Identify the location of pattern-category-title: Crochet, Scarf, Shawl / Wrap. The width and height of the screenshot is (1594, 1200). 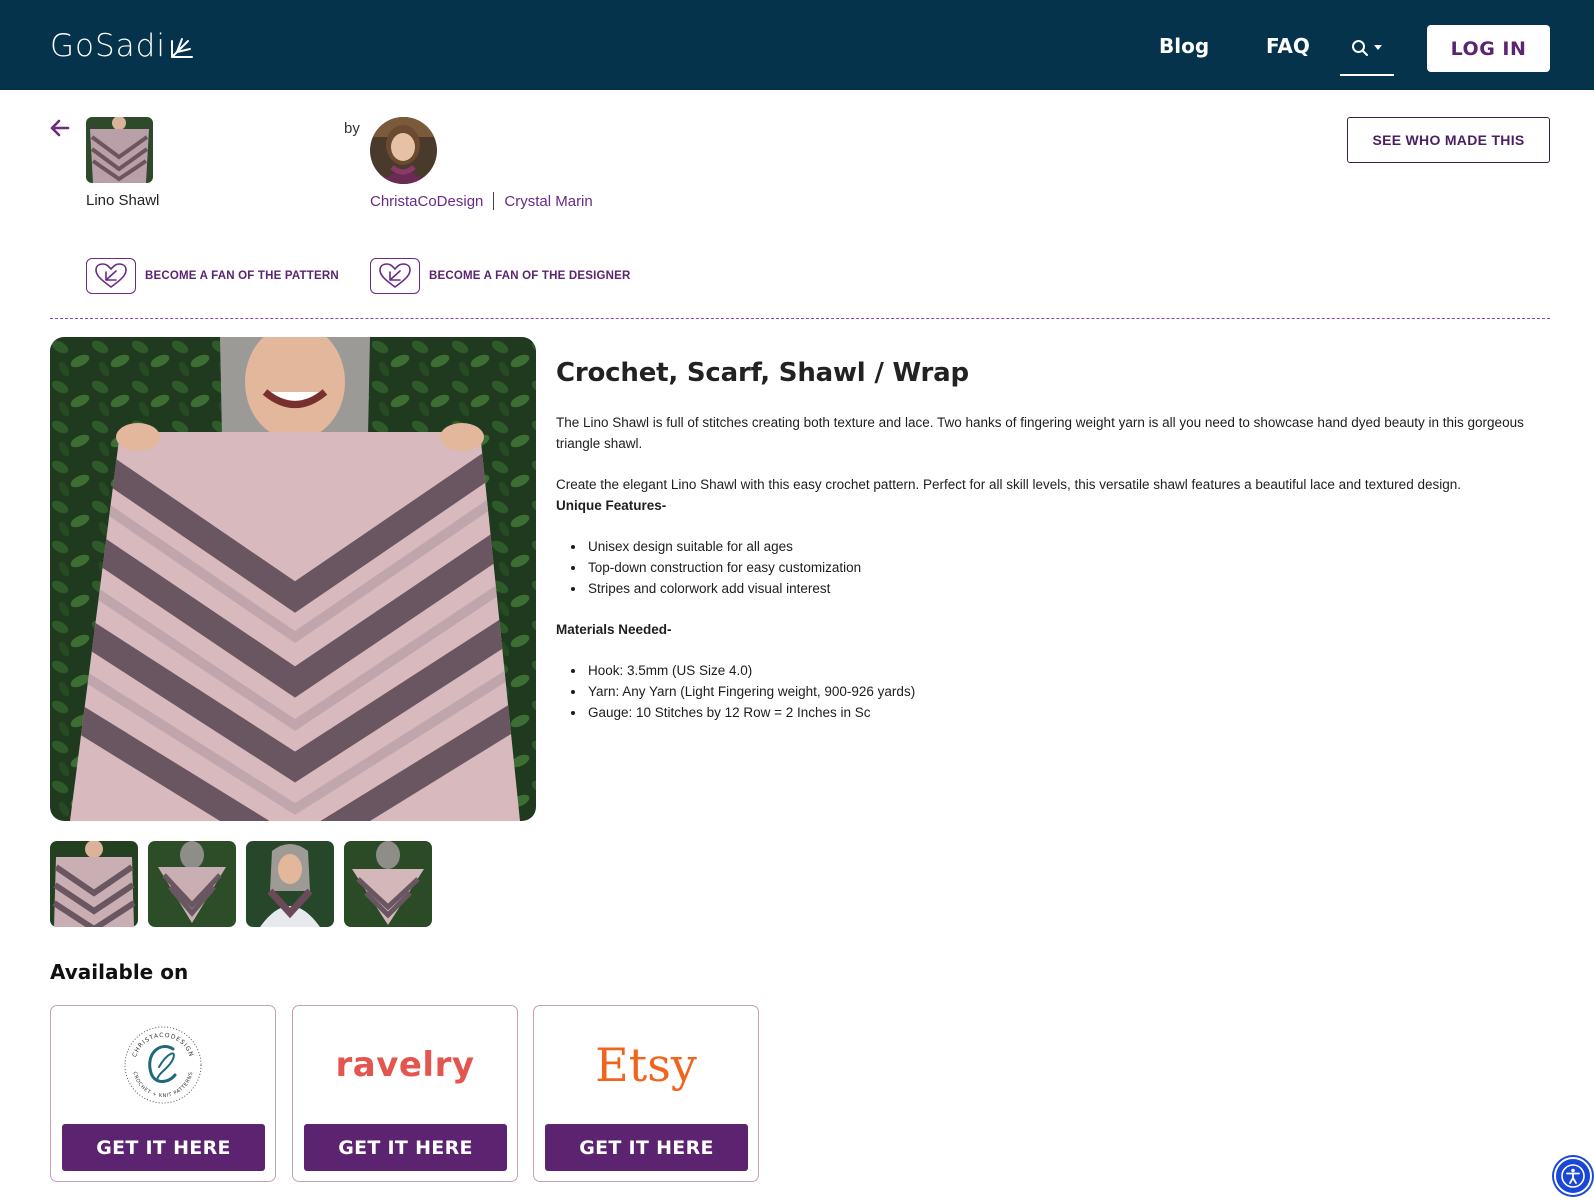
(762, 373).